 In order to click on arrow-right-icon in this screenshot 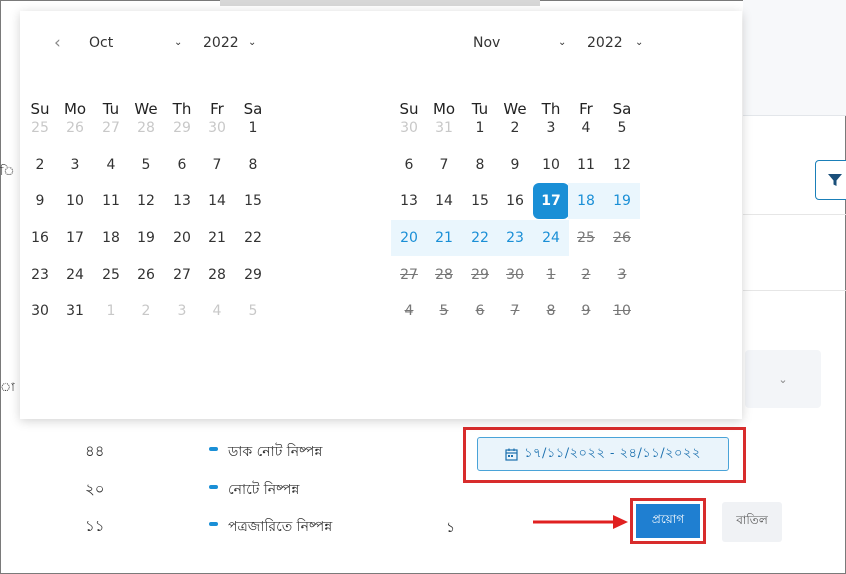, I will do `click(580, 522)`.